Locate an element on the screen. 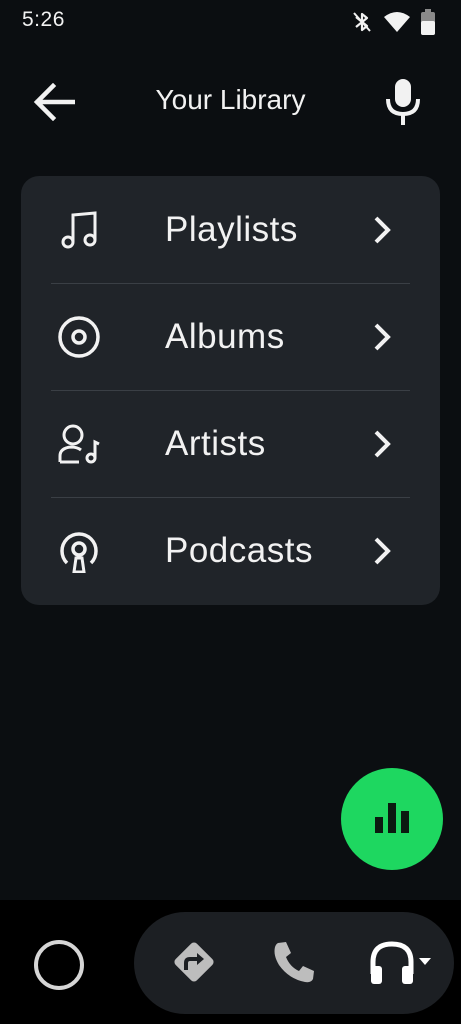 The width and height of the screenshot is (461, 1024). library-item-playlists: Playlists is located at coordinates (230, 229).